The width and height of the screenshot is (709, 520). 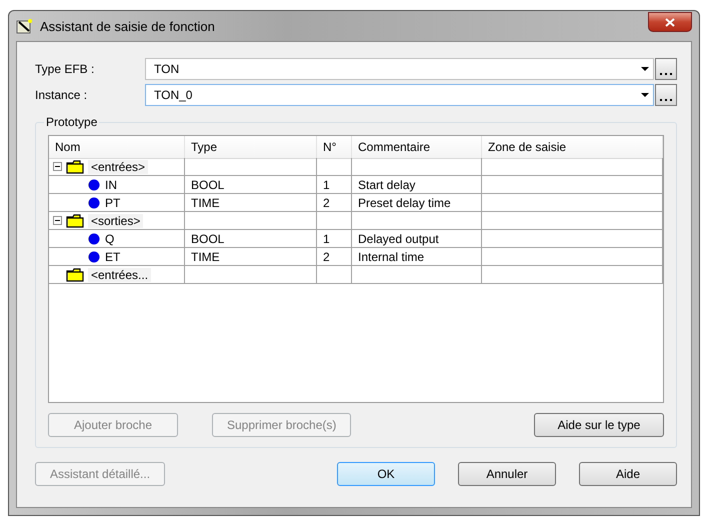 I want to click on group-name: <entrées>, so click(x=118, y=167).